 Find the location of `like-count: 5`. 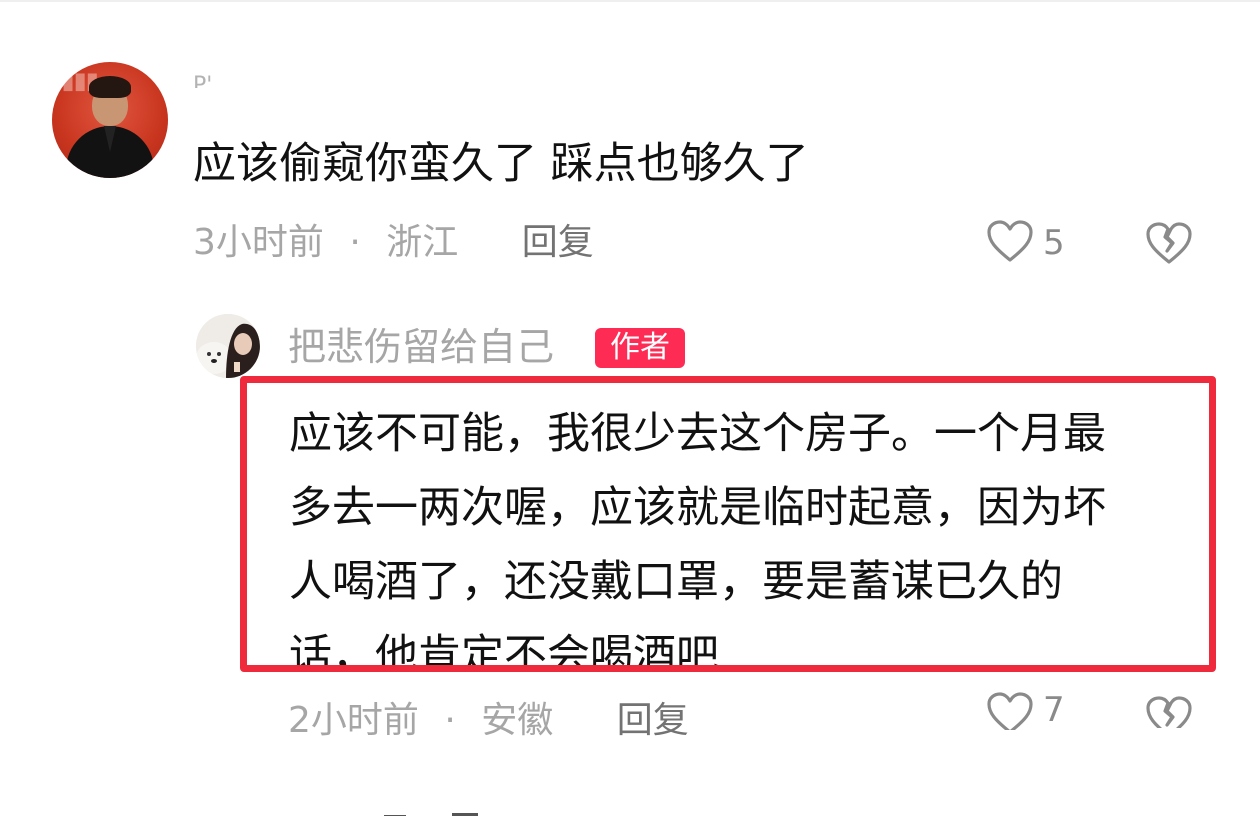

like-count: 5 is located at coordinates (1054, 243).